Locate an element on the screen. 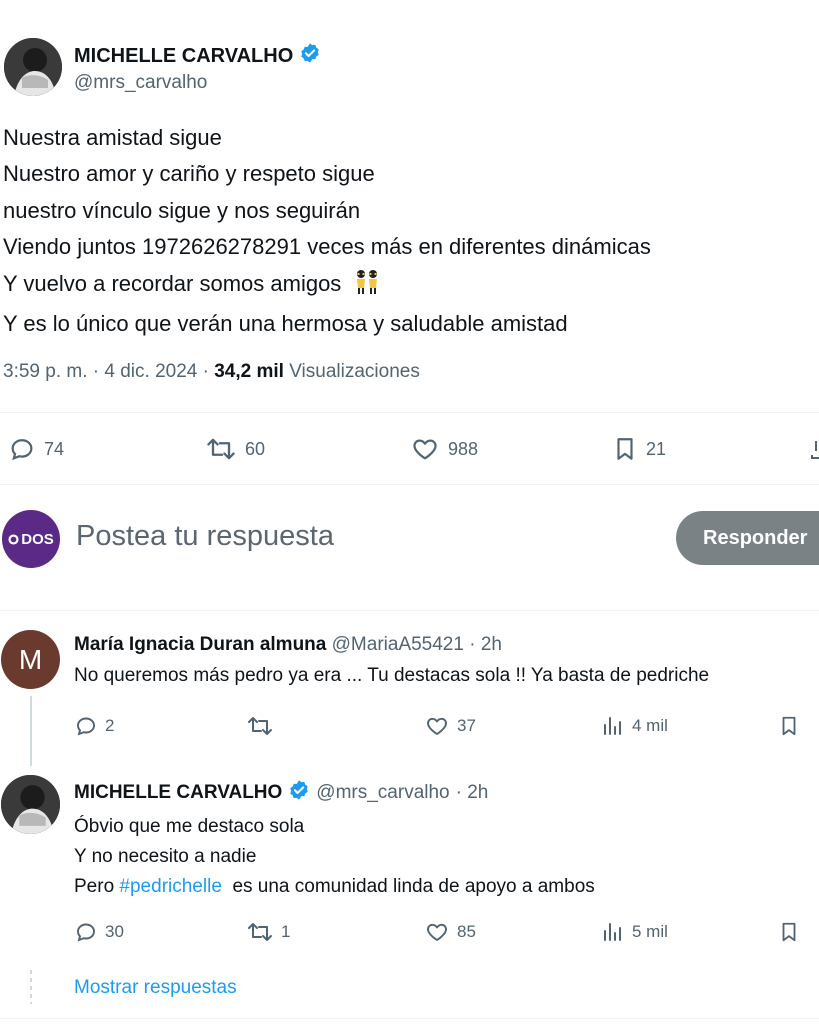 This screenshot has width=819, height=1024. composer-avatar: DOS is located at coordinates (31, 539).